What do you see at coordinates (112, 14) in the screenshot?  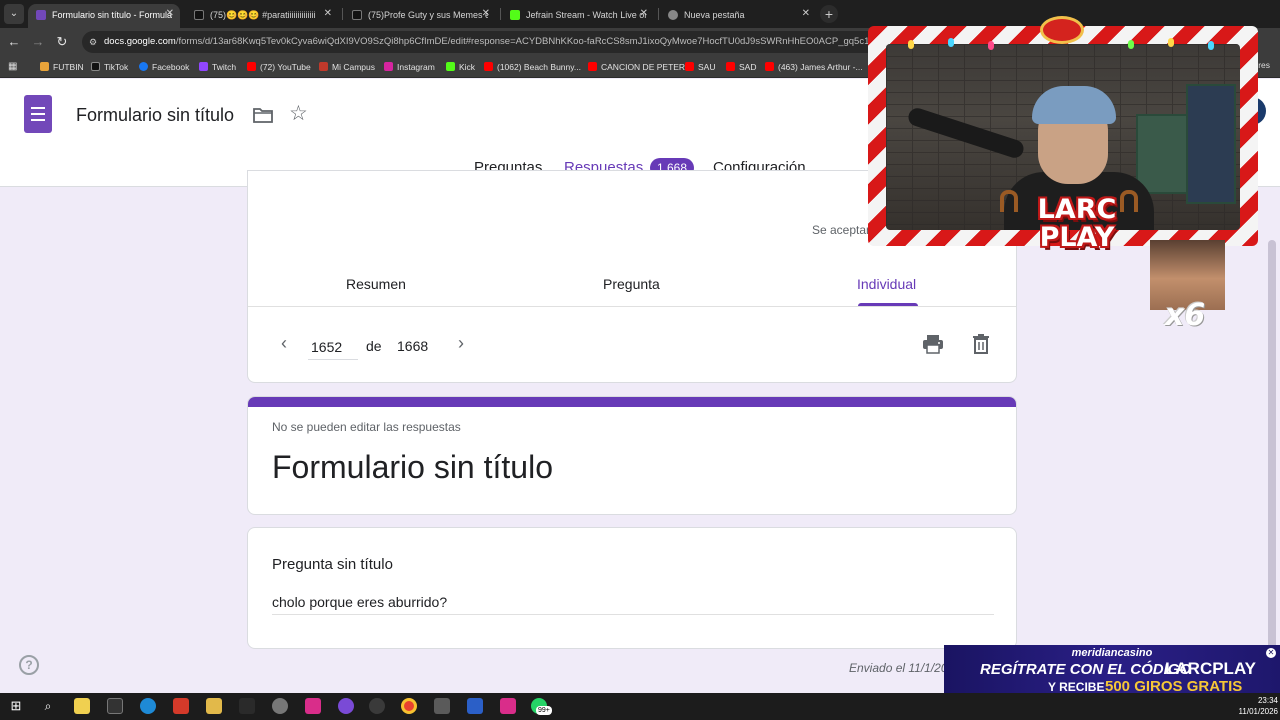 I see `tab-label: Formulario sin título - Formula` at bounding box center [112, 14].